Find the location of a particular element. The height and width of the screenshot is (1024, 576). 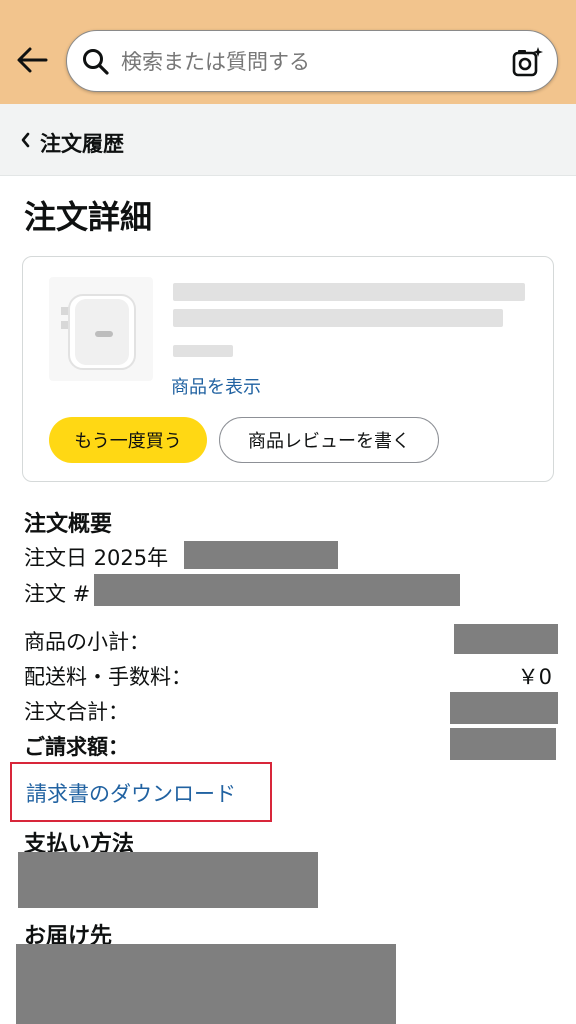

order-date-redacted is located at coordinates (261, 555).